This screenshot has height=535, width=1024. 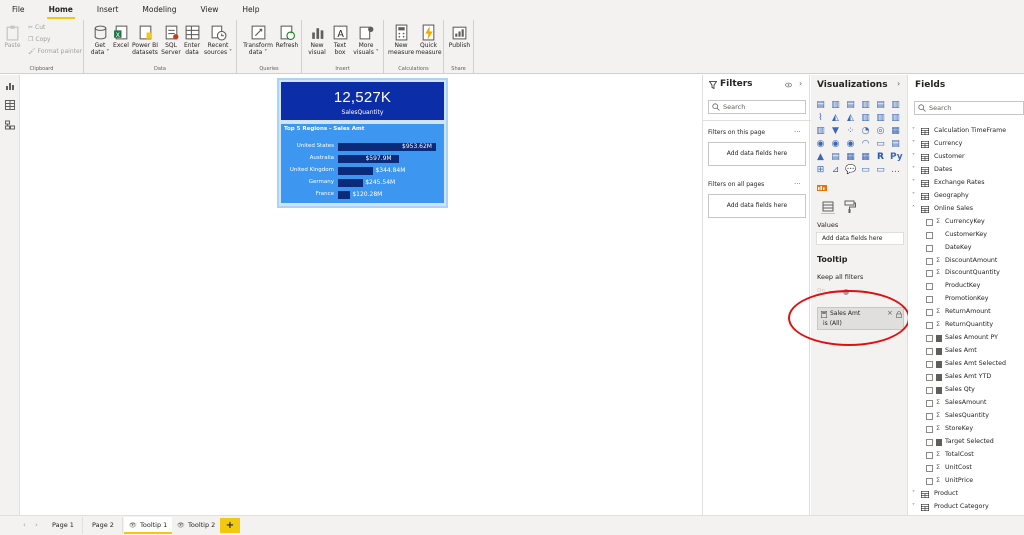 I want to click on field-table-row: ˅ Calculation TimeFrame, so click(x=966, y=132).